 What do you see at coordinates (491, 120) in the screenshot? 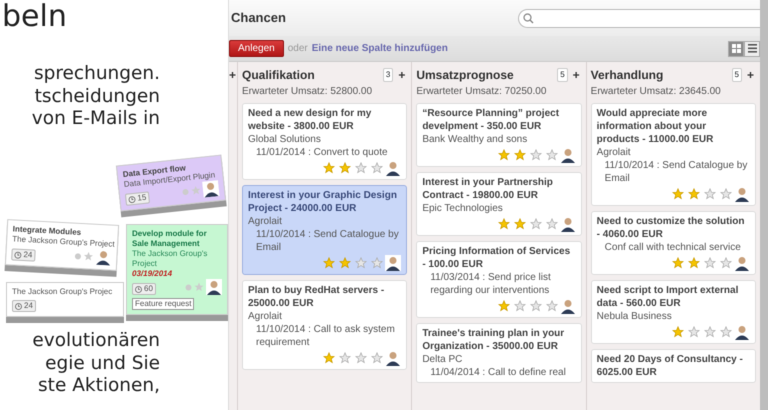
I see `card-title: “Resource Planning” project develpment - 350.00 EUR` at bounding box center [491, 120].